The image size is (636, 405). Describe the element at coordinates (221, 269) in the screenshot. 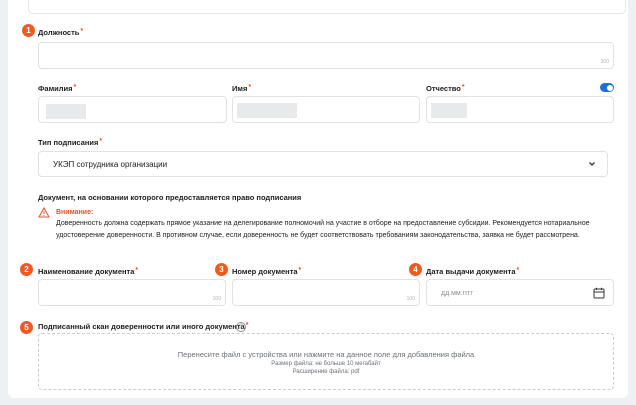

I see `step-badge-3: 3` at that location.